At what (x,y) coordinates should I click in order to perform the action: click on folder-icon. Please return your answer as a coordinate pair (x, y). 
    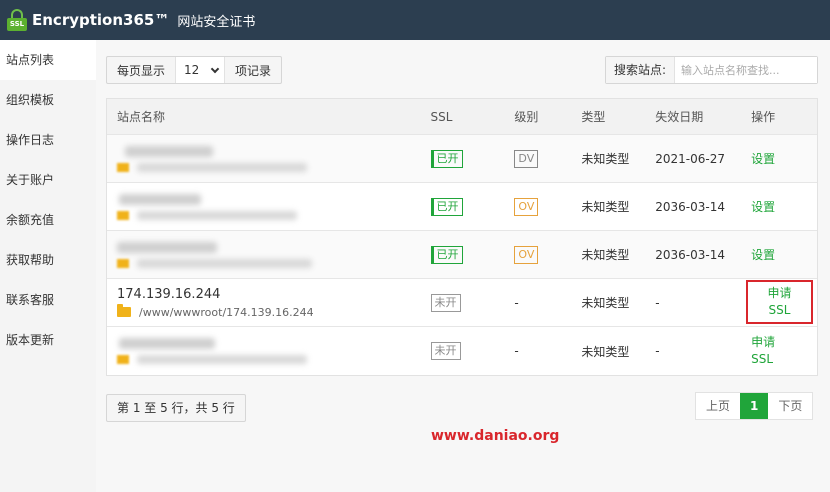
    Looking at the image, I should click on (124, 310).